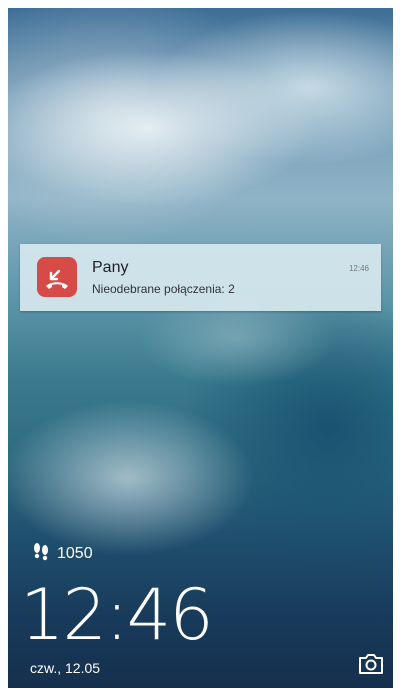 The width and height of the screenshot is (401, 688). Describe the element at coordinates (117, 615) in the screenshot. I see `clock-time: 12:46` at that location.